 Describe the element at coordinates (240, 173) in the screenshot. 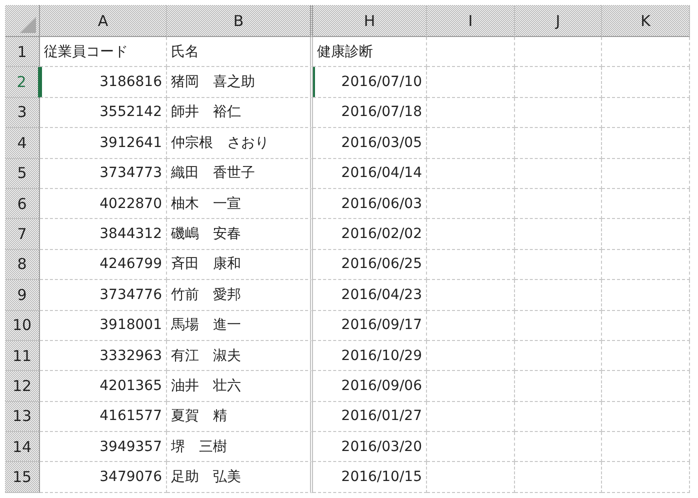

I see `table-cell: 織田 香世子` at that location.